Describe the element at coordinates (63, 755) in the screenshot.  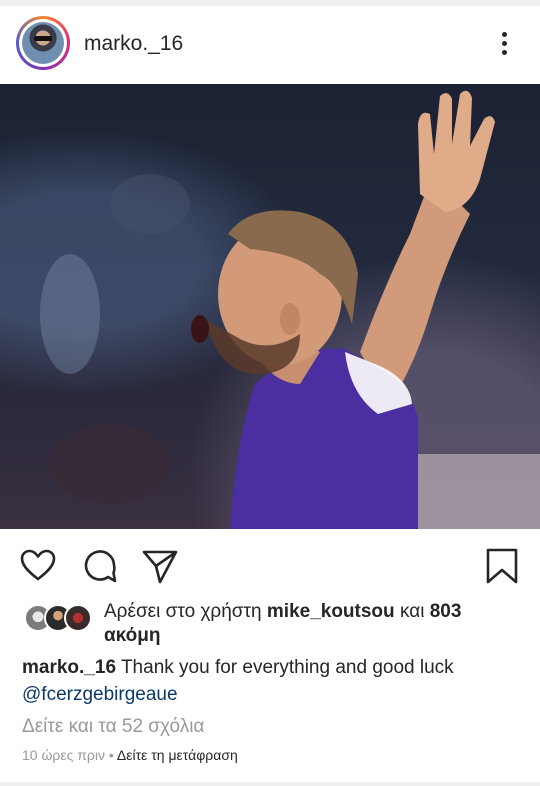
I see `timestamp: 10 ώρες πριν` at that location.